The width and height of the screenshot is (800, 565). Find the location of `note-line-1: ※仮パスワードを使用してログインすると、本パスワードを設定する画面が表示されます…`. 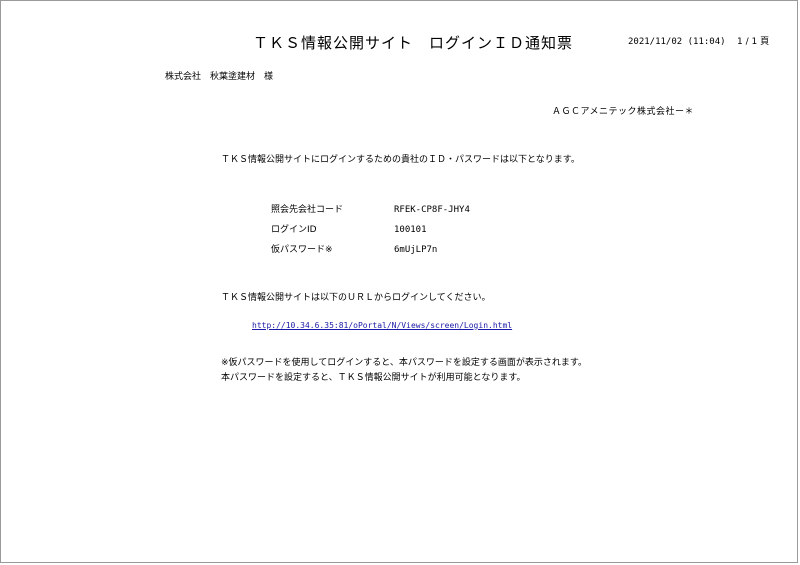

note-line-1: ※仮パスワードを使用してログインすると、本パスワードを設定する画面が表示されます… is located at coordinates (404, 363).